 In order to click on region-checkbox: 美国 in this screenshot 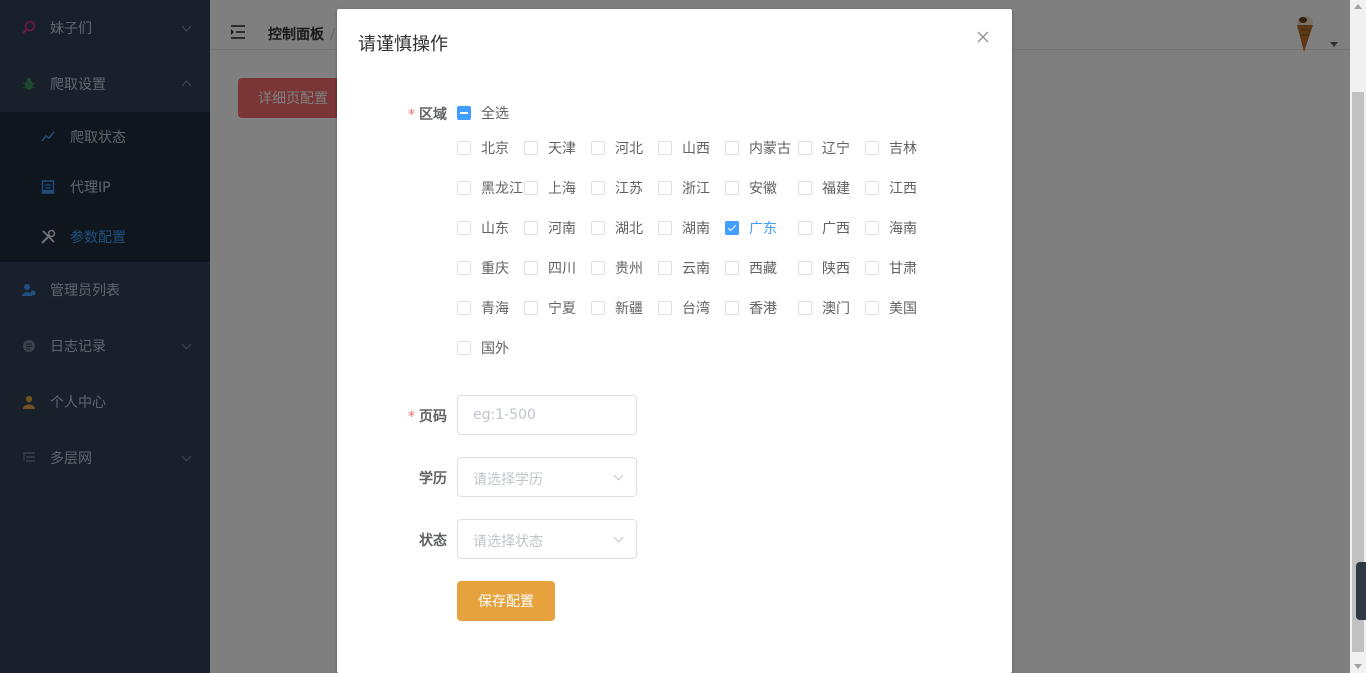, I will do `click(891, 308)`.